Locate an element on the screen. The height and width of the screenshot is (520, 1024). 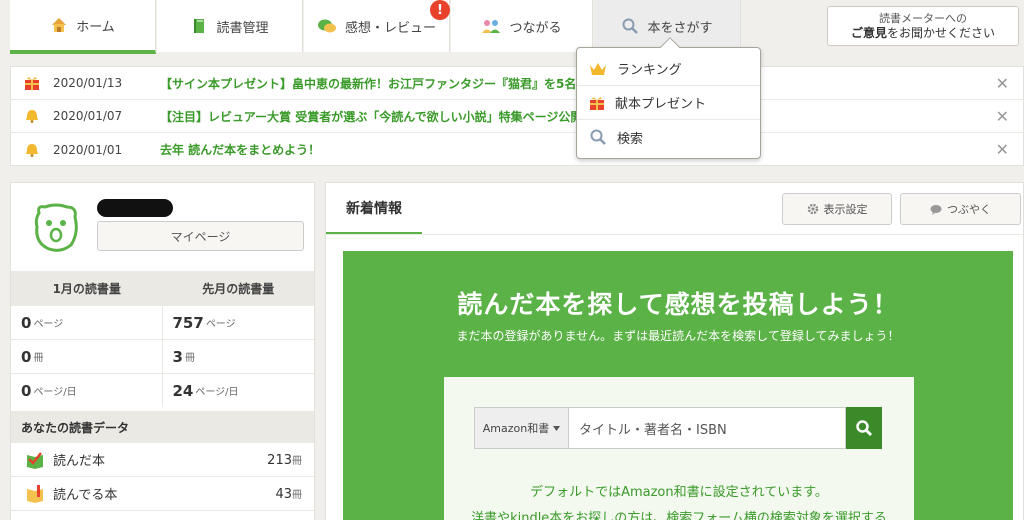
tab-home: ホーム is located at coordinates (83, 27).